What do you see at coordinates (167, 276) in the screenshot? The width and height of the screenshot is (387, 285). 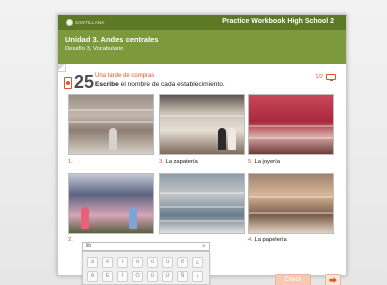 I see `key-U-umlaut: Ü` at bounding box center [167, 276].